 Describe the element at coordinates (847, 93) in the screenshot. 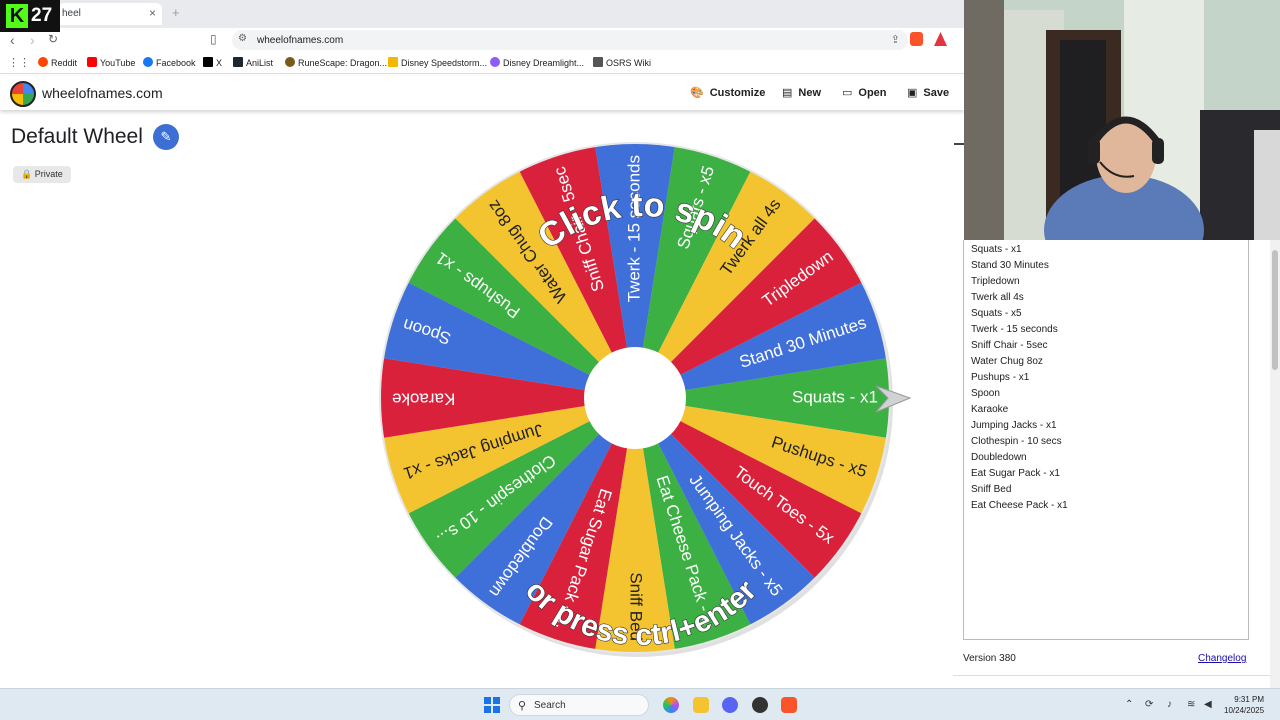

I see `folder-icon: ▭` at that location.